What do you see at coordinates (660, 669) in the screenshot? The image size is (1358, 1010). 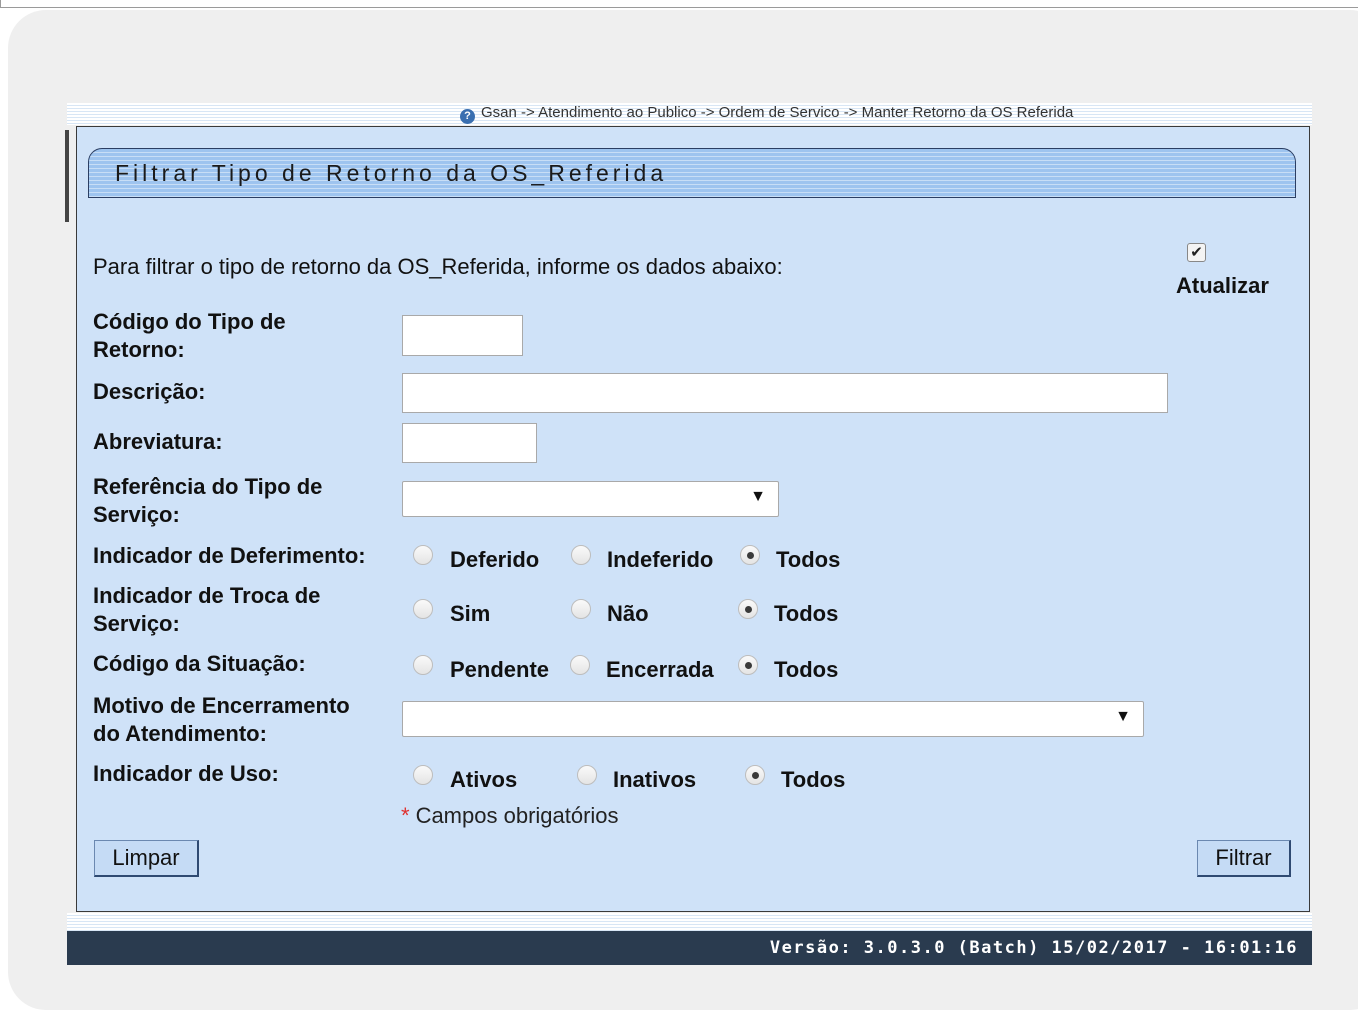 I see `radio-label: Encerrada` at bounding box center [660, 669].